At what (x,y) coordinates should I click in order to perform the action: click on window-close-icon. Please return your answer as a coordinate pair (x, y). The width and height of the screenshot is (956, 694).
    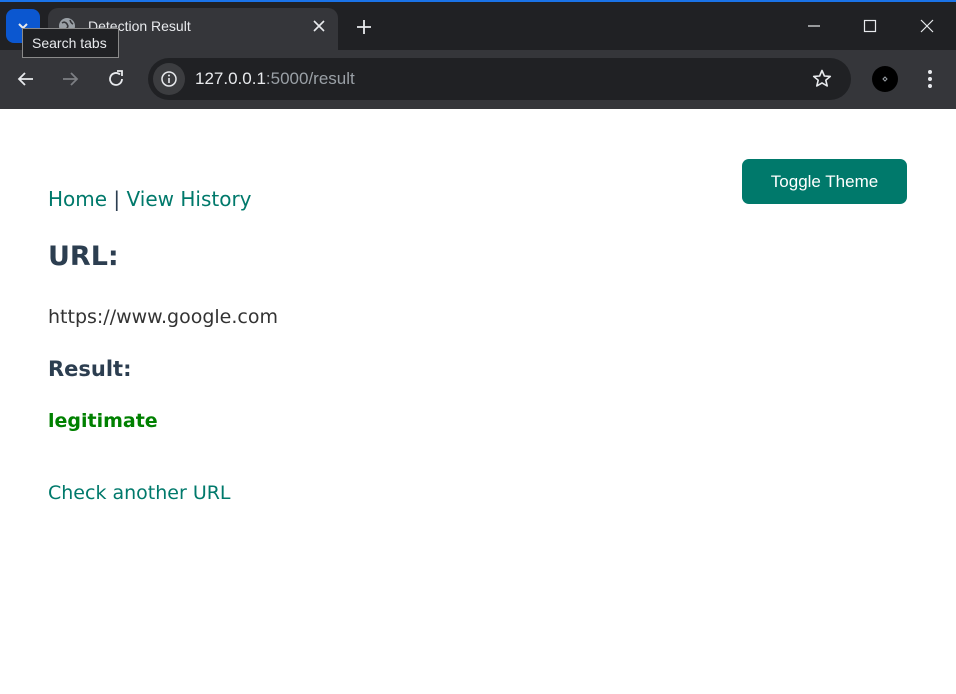
    Looking at the image, I should click on (927, 26).